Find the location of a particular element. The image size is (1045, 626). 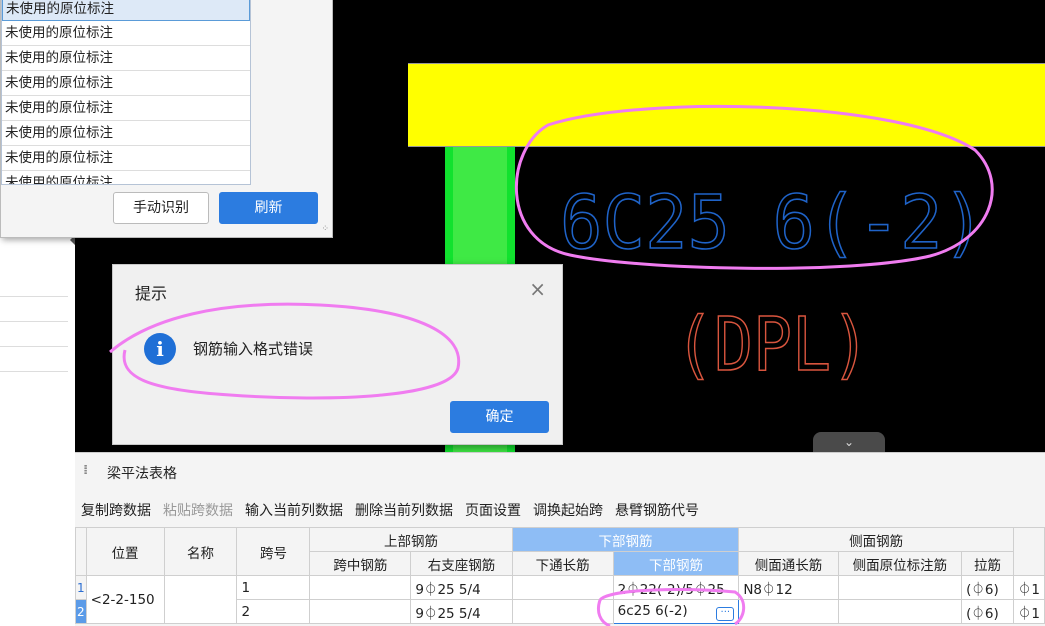

cell-name is located at coordinates (200, 599).